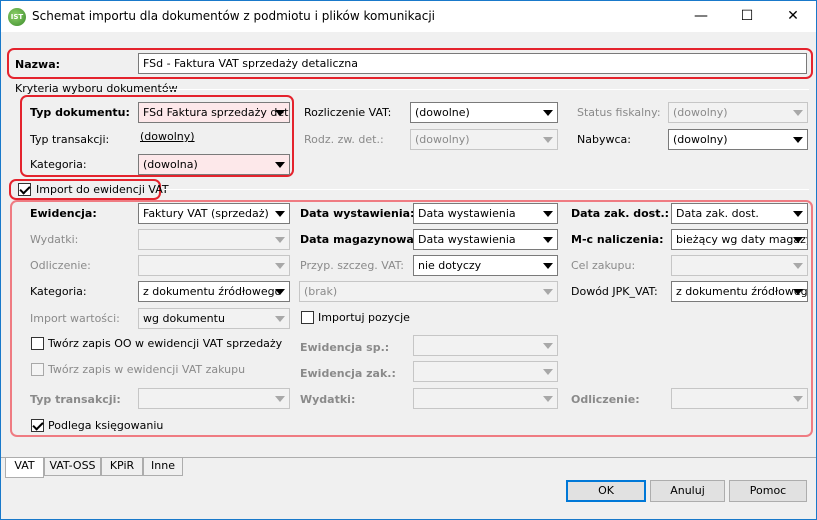 Image resolution: width=817 pixels, height=520 pixels. What do you see at coordinates (739, 291) in the screenshot?
I see `jpk-doc-select: z dokumentu źródłowego` at bounding box center [739, 291].